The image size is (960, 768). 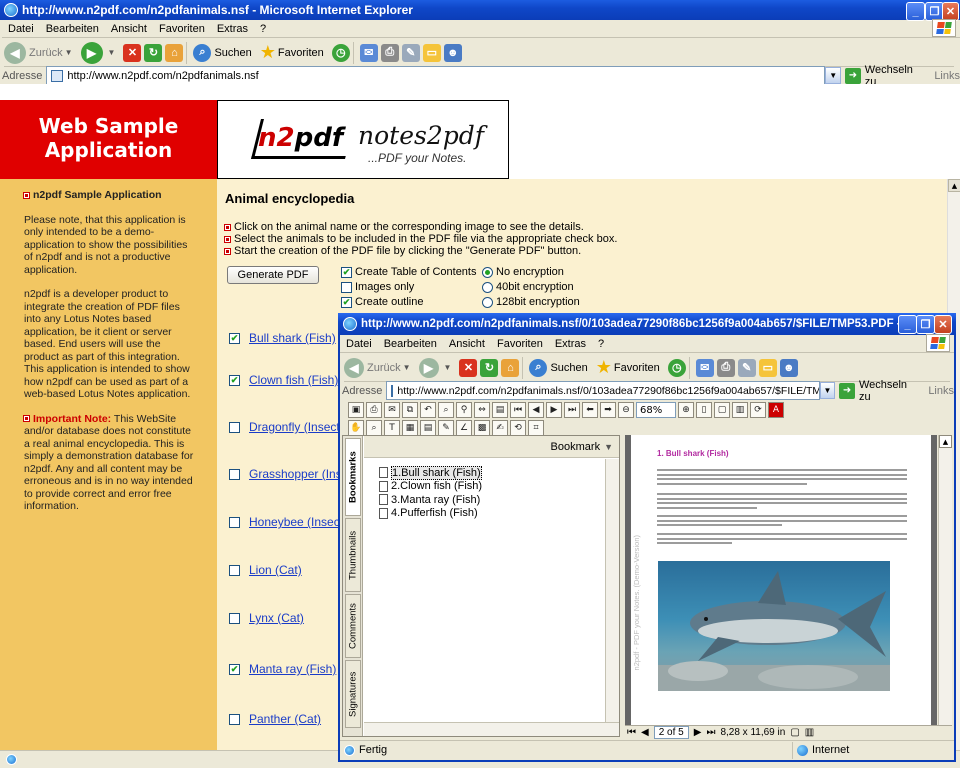 What do you see at coordinates (430, 500) in the screenshot?
I see `bookmark-item: 3.Manta ray (Fish)` at bounding box center [430, 500].